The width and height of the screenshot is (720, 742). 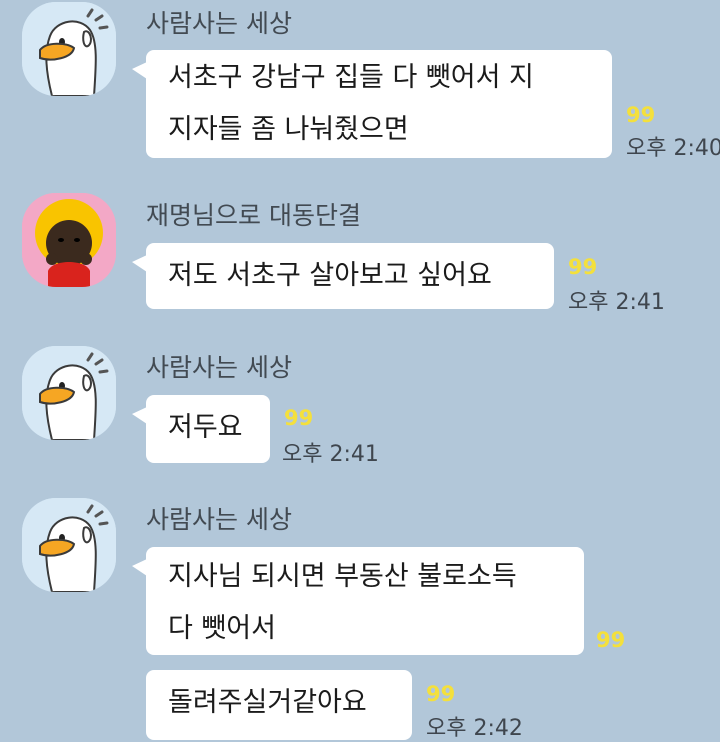 What do you see at coordinates (342, 576) in the screenshot?
I see `message-text: 지사님 되시면 부동산 불로소득` at bounding box center [342, 576].